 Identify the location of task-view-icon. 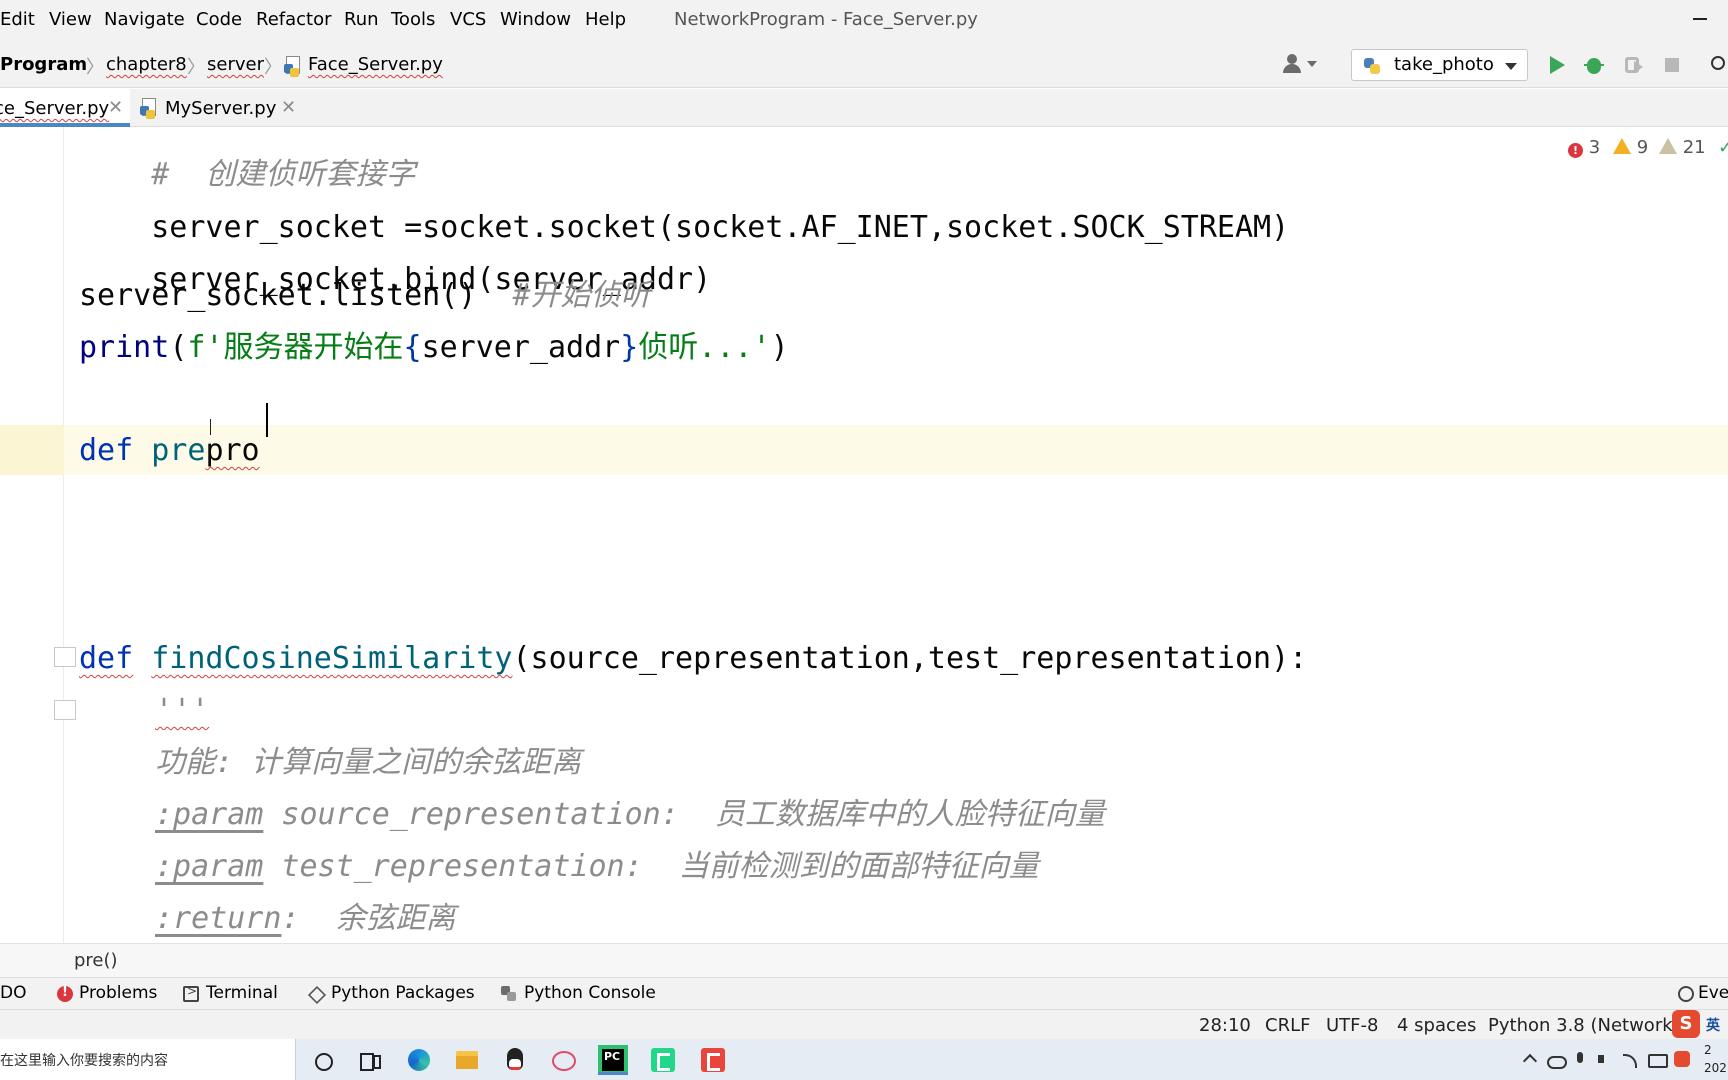
(369, 1060).